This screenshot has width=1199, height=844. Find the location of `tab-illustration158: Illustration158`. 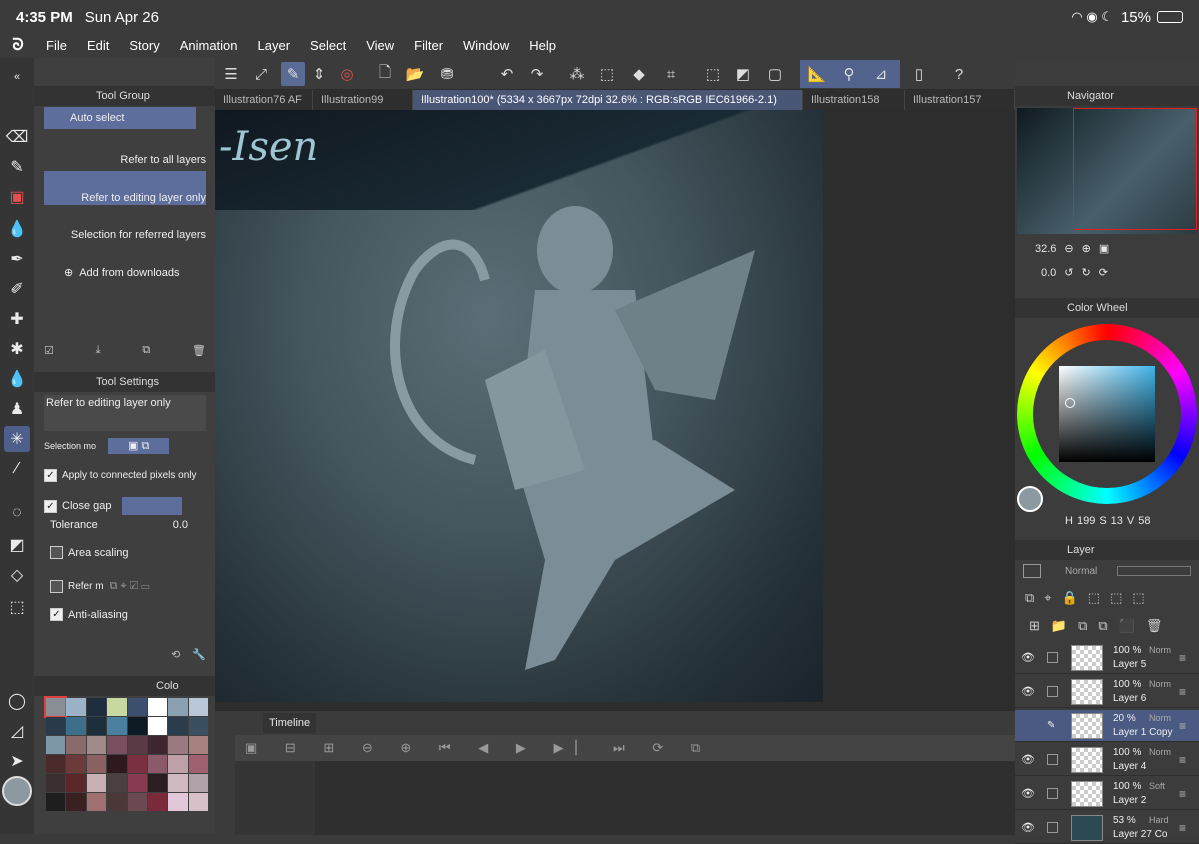

tab-illustration158: Illustration158 is located at coordinates (854, 100).